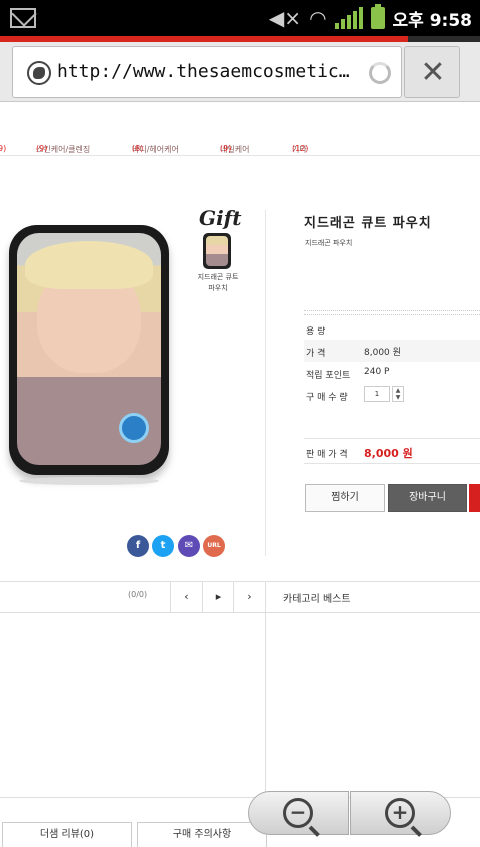  What do you see at coordinates (218, 597) in the screenshot?
I see `pager-play-button: ▸` at bounding box center [218, 597].